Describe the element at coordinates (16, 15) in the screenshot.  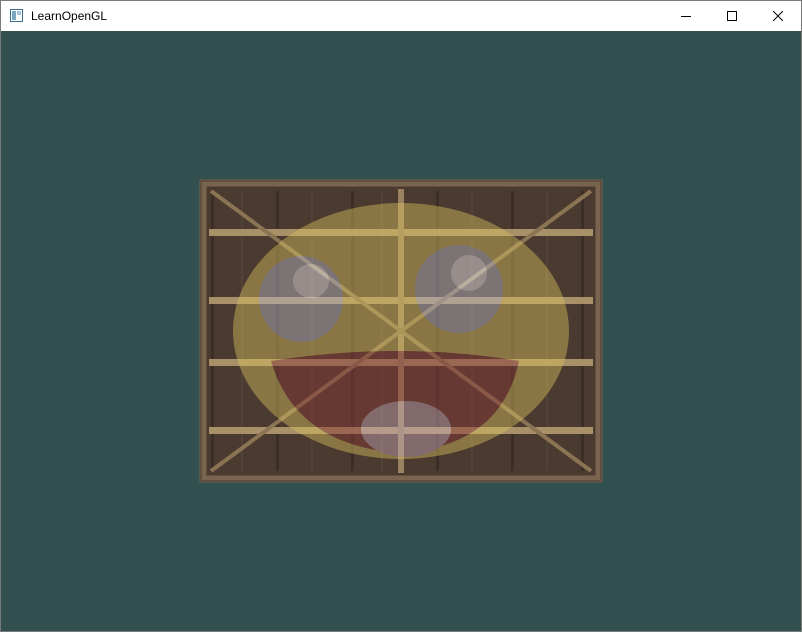
I see `window-app-icon` at that location.